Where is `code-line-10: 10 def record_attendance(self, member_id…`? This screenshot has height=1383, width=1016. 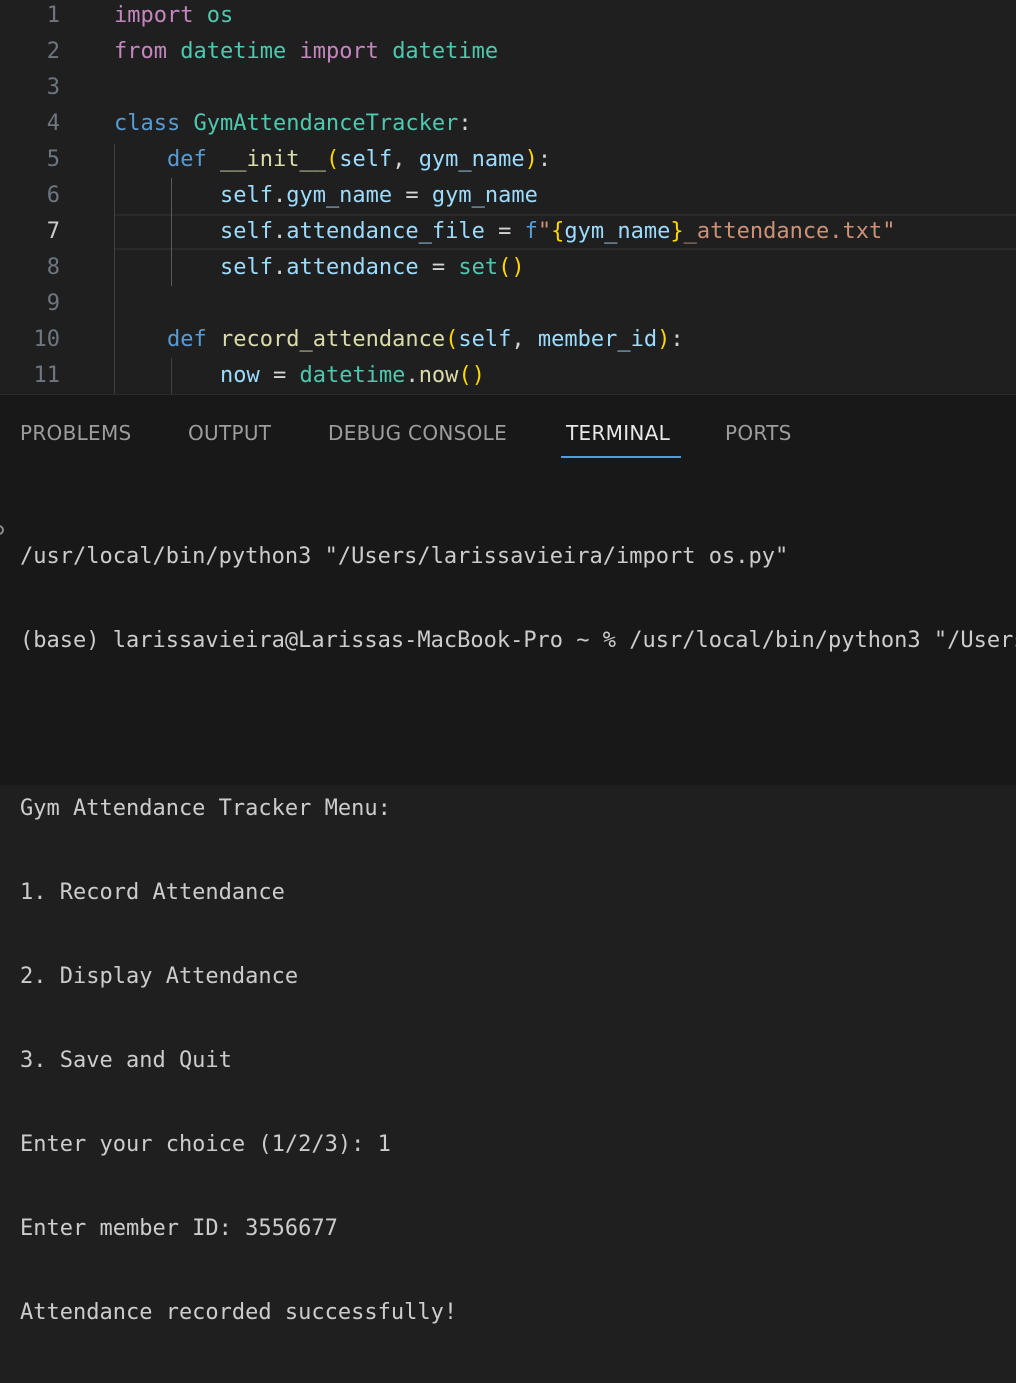 code-line-10: 10 def record_attendance(self, member_id… is located at coordinates (508, 340).